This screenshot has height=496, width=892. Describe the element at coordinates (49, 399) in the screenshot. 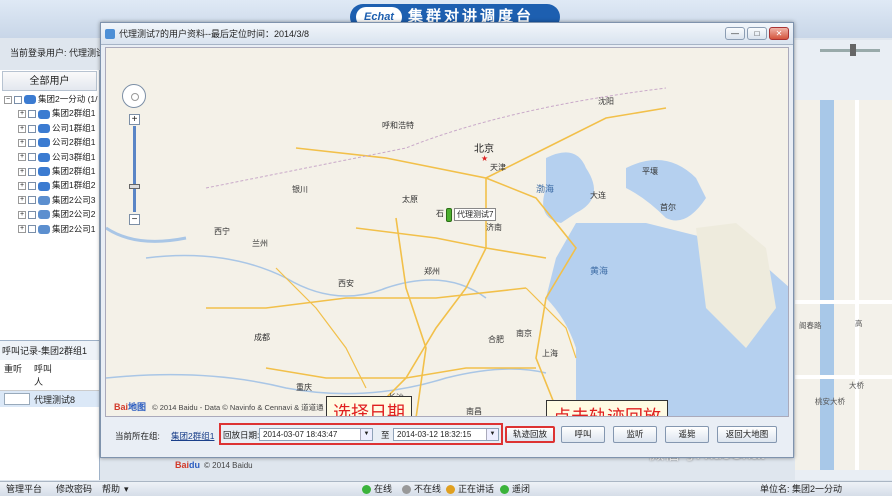

I see `call-log-row: 代理测试8` at that location.